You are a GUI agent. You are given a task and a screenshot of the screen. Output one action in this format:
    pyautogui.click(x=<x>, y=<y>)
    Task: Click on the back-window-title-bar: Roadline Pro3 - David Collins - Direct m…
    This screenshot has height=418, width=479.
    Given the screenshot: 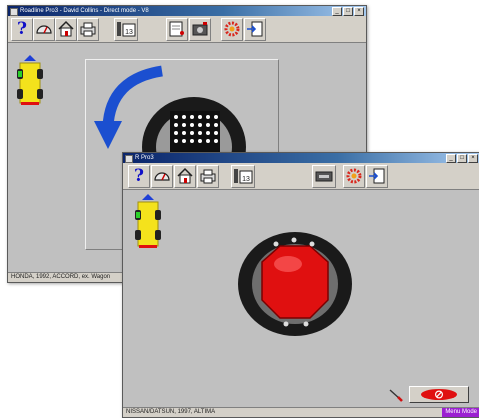 What is the action you would take?
    pyautogui.click(x=187, y=11)
    